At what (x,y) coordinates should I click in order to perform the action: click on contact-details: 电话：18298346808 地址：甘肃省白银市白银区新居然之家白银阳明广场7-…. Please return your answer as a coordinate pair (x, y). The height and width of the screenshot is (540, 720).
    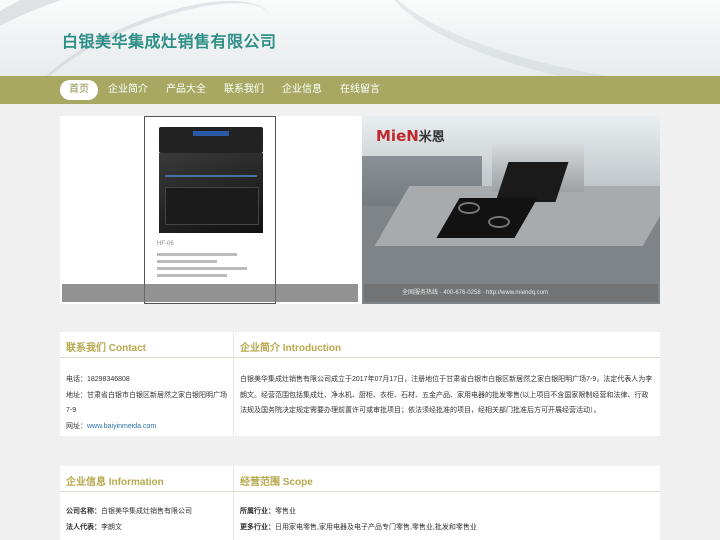
    Looking at the image, I should click on (148, 403).